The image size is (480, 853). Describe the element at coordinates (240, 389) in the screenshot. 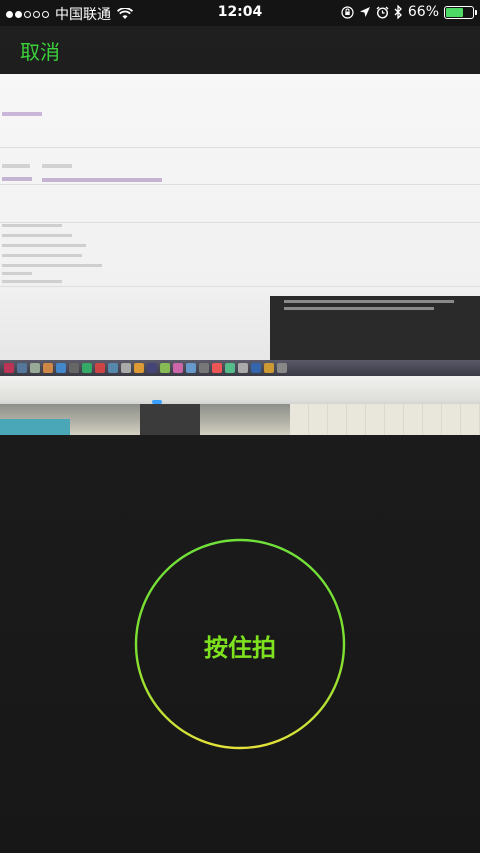

I see `preview-monitor-bezel` at that location.